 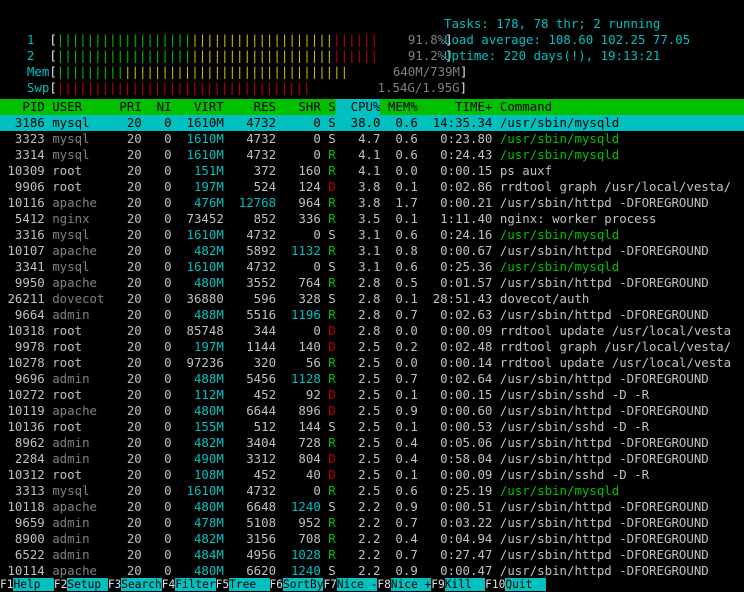 What do you see at coordinates (250, 458) in the screenshot?
I see `cell-res: 3312` at bounding box center [250, 458].